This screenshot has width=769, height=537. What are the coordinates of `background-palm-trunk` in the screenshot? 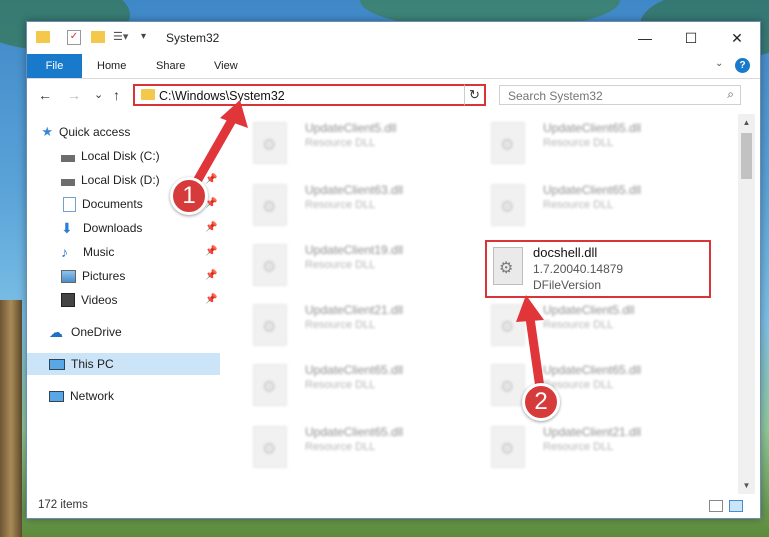 It's located at (11, 418).